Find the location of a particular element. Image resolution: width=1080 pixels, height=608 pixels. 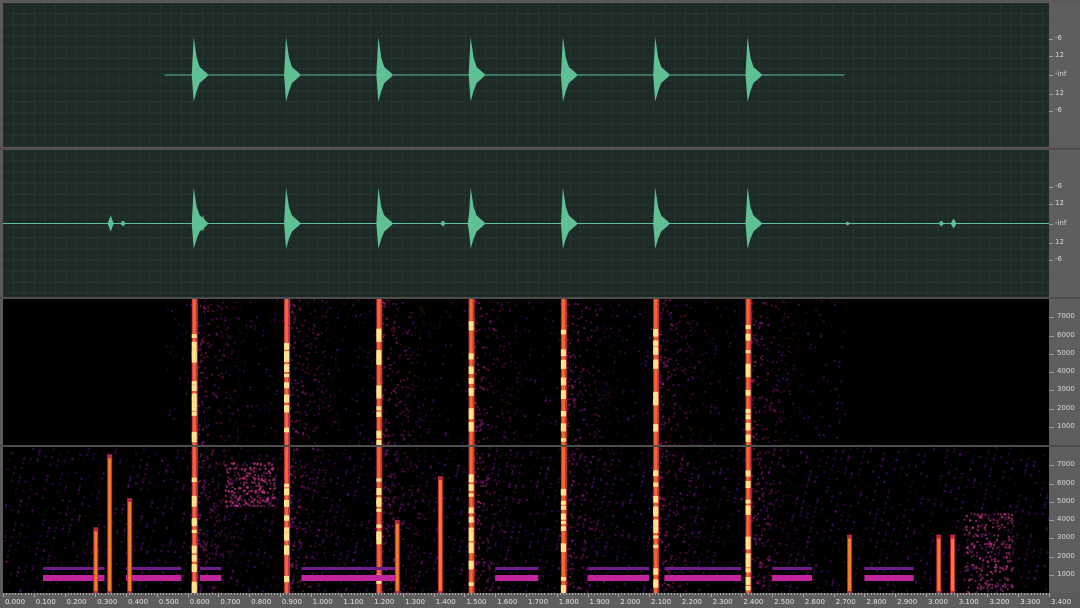

click-hotspot is located at coordinates (471, 412).